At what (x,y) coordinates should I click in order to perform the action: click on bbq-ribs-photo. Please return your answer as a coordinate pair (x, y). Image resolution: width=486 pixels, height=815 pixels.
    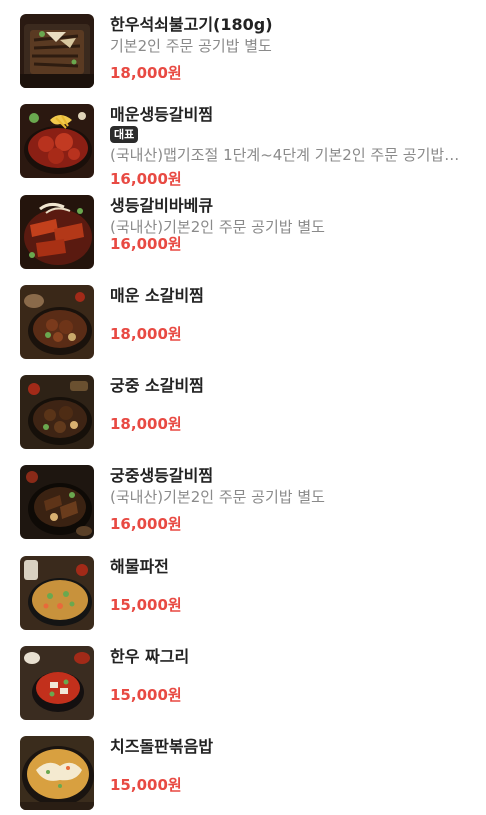
    Looking at the image, I should click on (57, 232).